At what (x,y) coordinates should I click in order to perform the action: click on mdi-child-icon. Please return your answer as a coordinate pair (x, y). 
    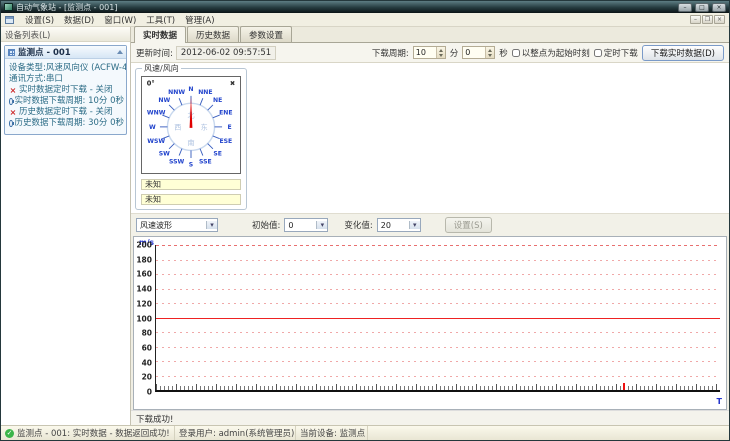
    Looking at the image, I should click on (9, 19).